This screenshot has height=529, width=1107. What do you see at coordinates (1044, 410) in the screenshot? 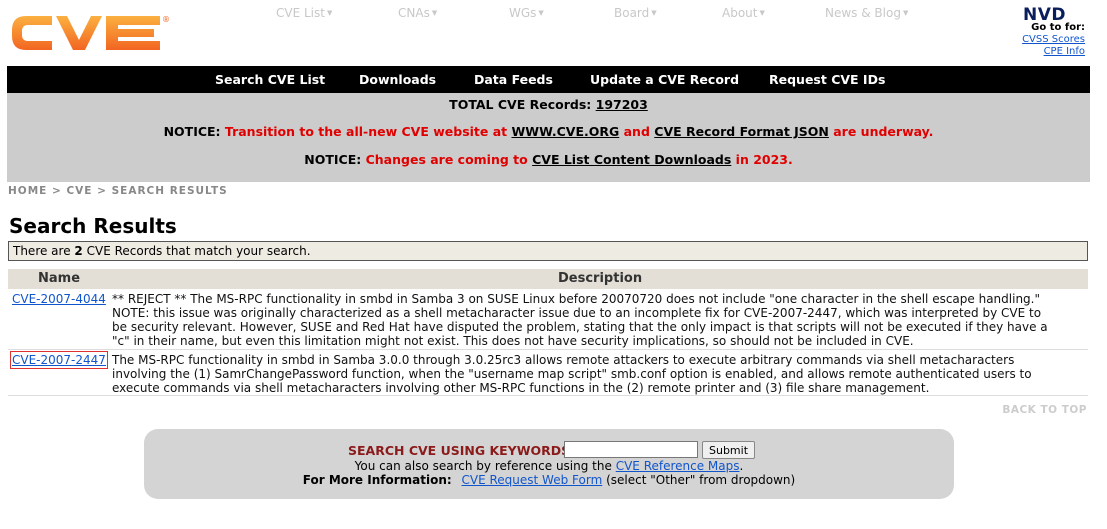
I see `back-to-top-link: BACK TO TOP` at bounding box center [1044, 410].